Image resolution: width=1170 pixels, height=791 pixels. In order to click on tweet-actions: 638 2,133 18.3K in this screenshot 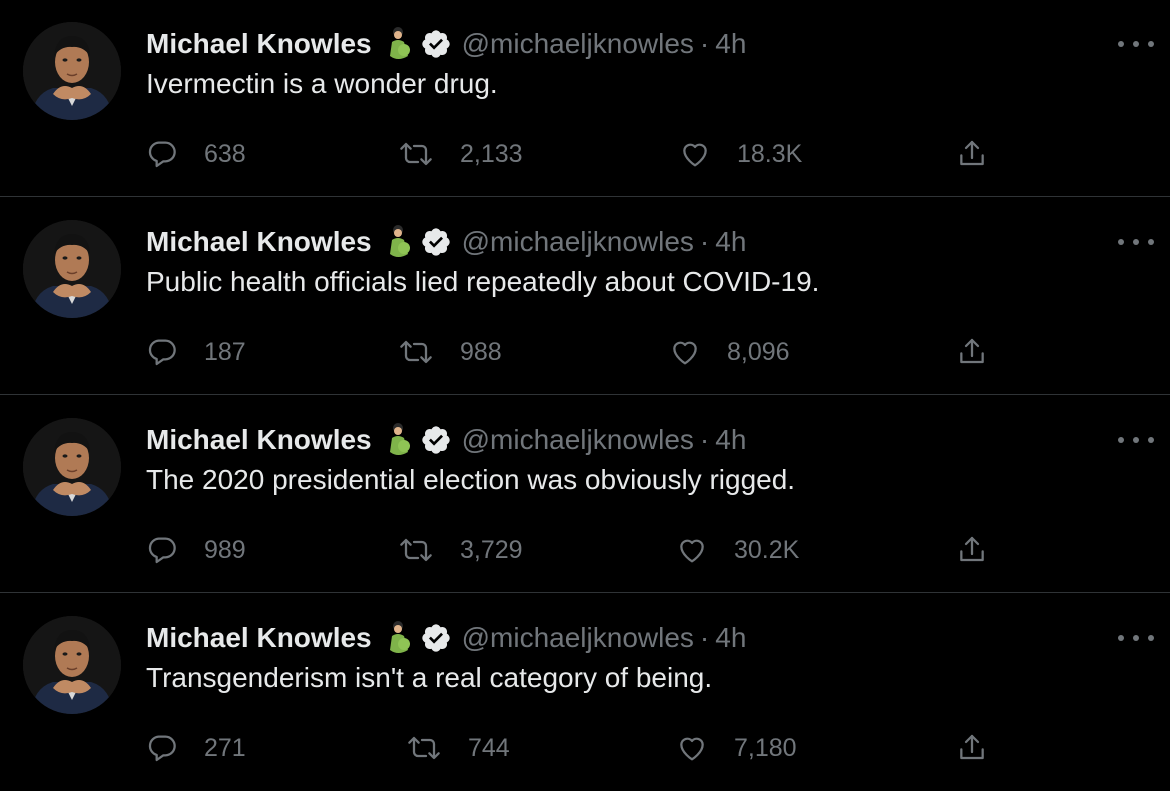, I will do `click(576, 154)`.